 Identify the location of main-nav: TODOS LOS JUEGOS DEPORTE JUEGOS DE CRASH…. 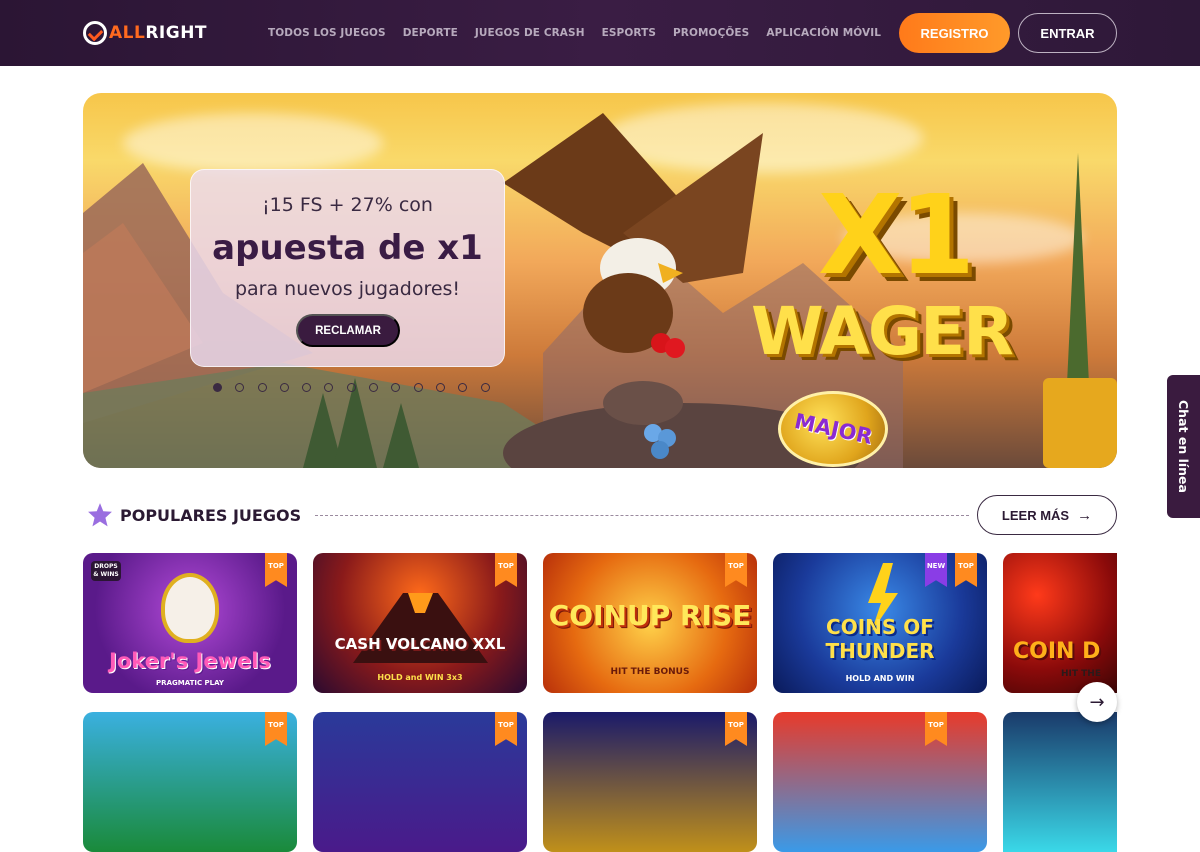
(583, 33).